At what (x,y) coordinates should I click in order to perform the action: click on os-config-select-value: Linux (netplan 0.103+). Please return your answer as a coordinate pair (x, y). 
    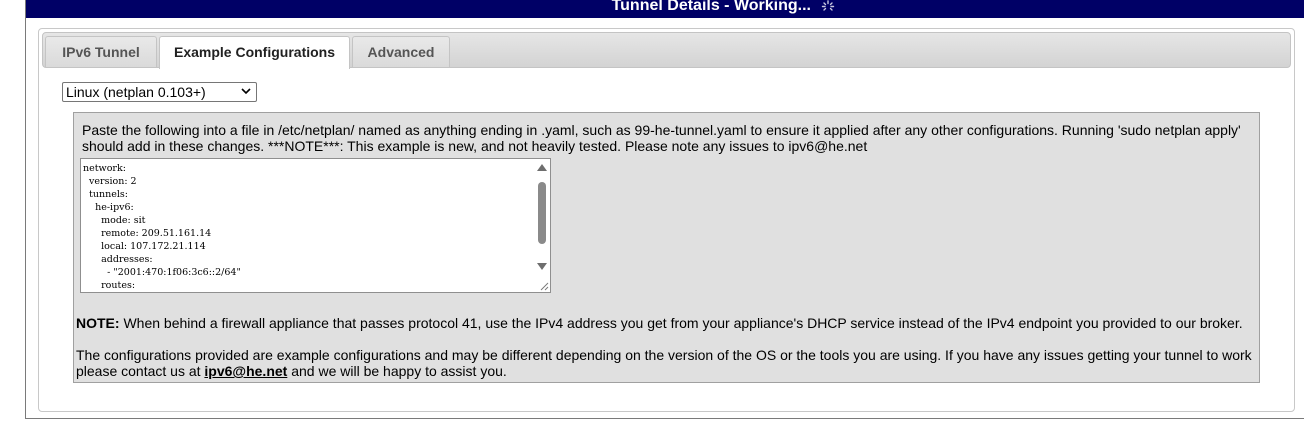
    Looking at the image, I should click on (136, 92).